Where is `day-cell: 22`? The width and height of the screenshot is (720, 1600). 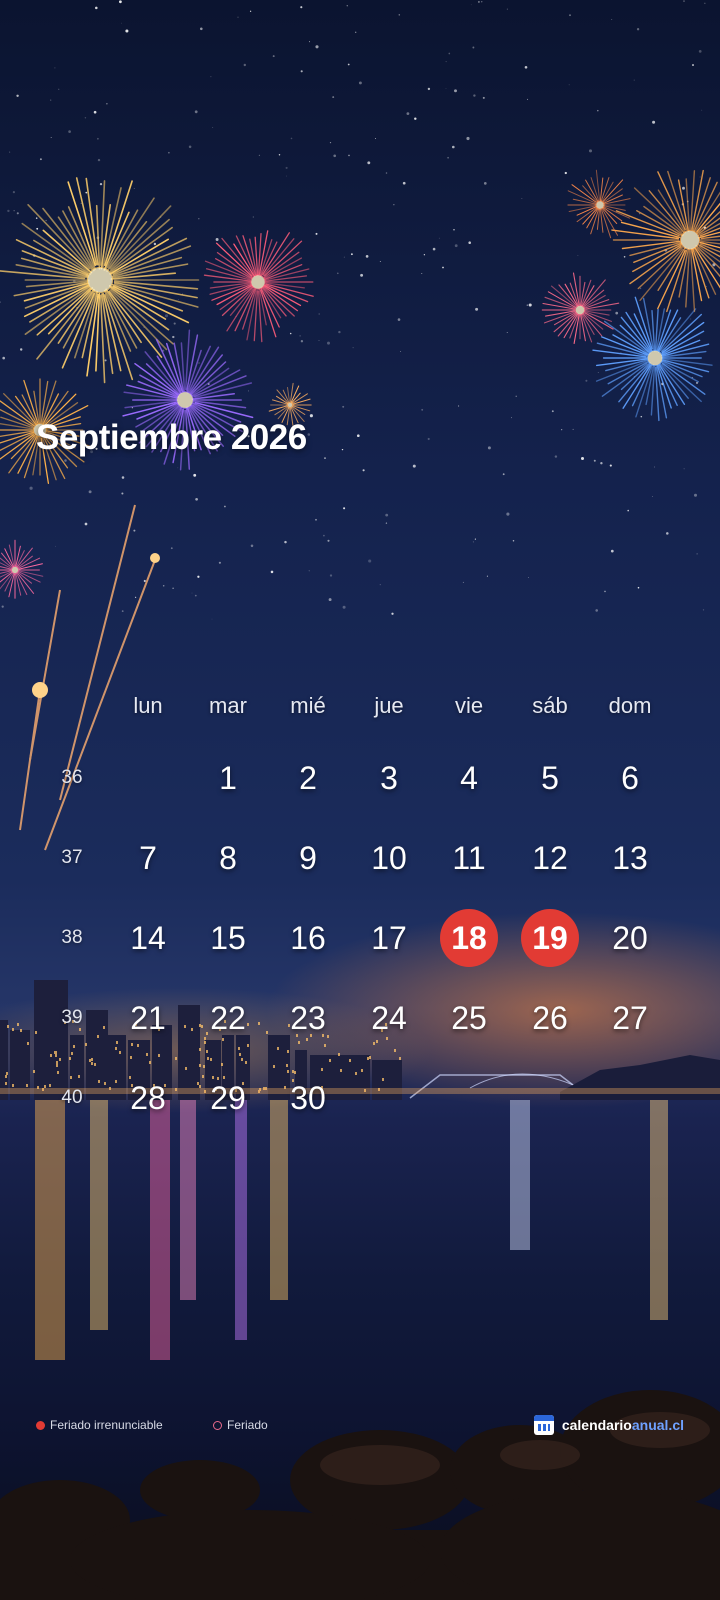
day-cell: 22 is located at coordinates (228, 1018).